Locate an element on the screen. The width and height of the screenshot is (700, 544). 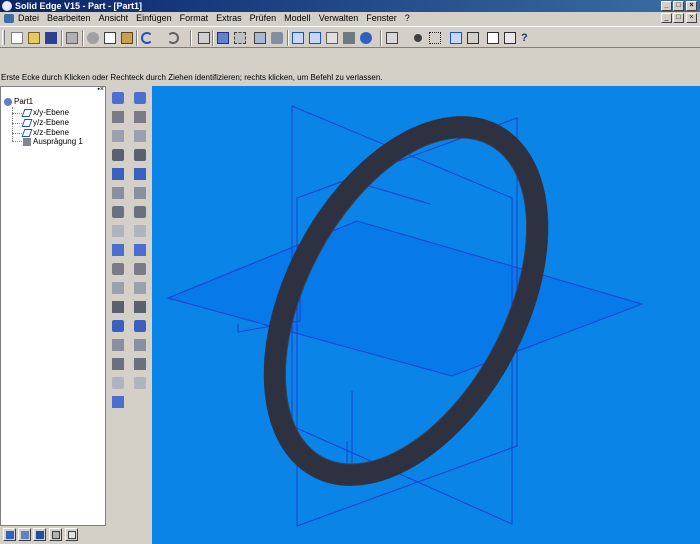
menu-help: ? is located at coordinates (407, 18).